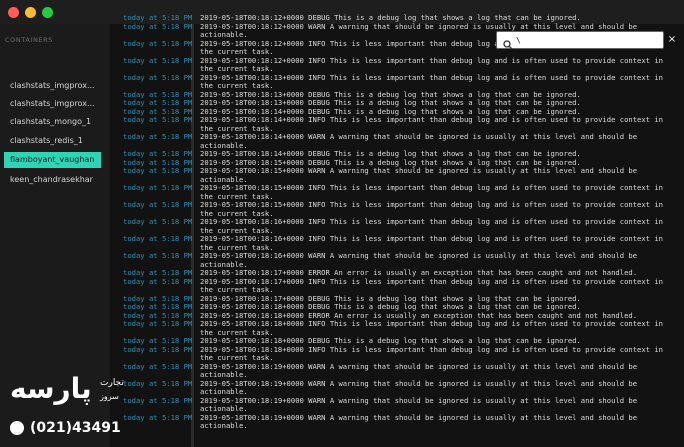  Describe the element at coordinates (672, 40) in the screenshot. I see `close-search-button: ×` at that location.